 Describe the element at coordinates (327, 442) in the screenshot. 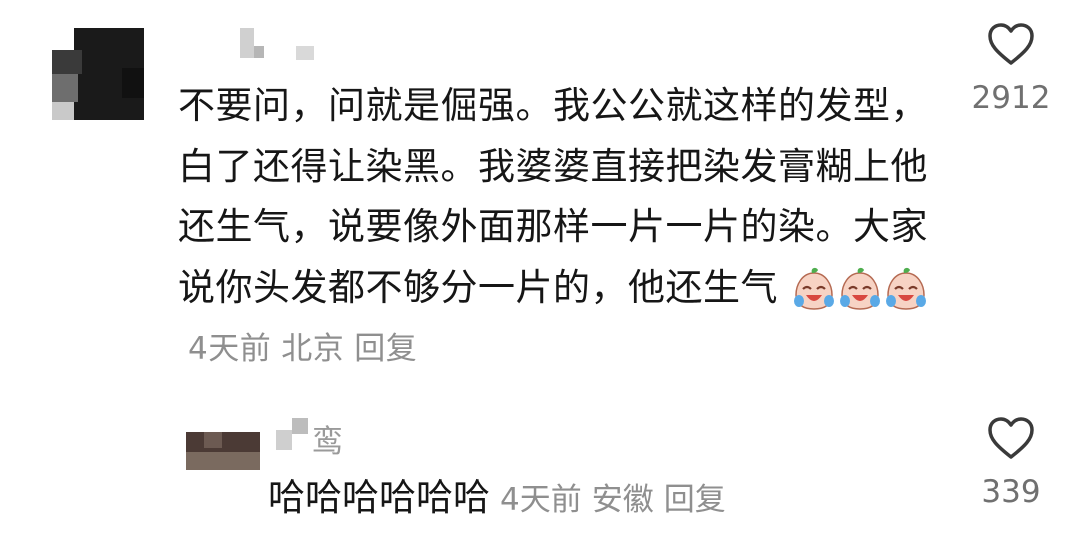

I see `username-visible-char: 鸾` at that location.